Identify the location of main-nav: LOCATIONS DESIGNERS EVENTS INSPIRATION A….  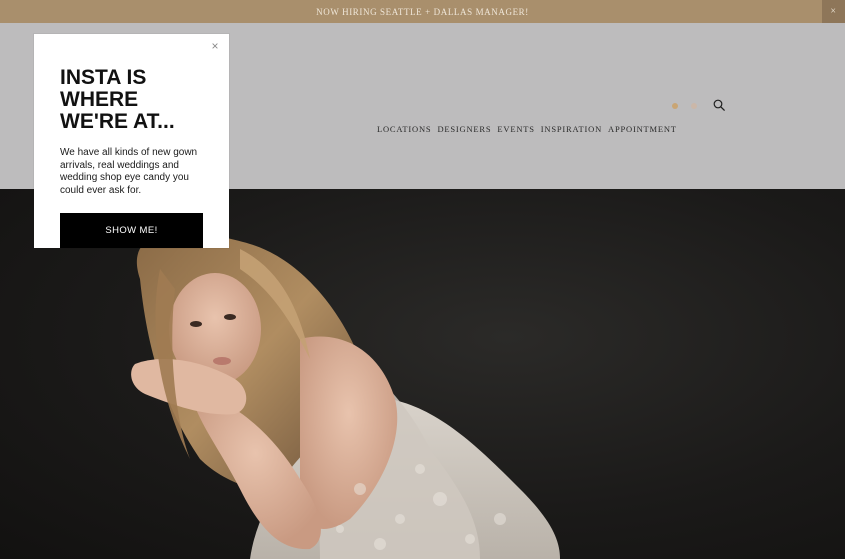
(527, 129).